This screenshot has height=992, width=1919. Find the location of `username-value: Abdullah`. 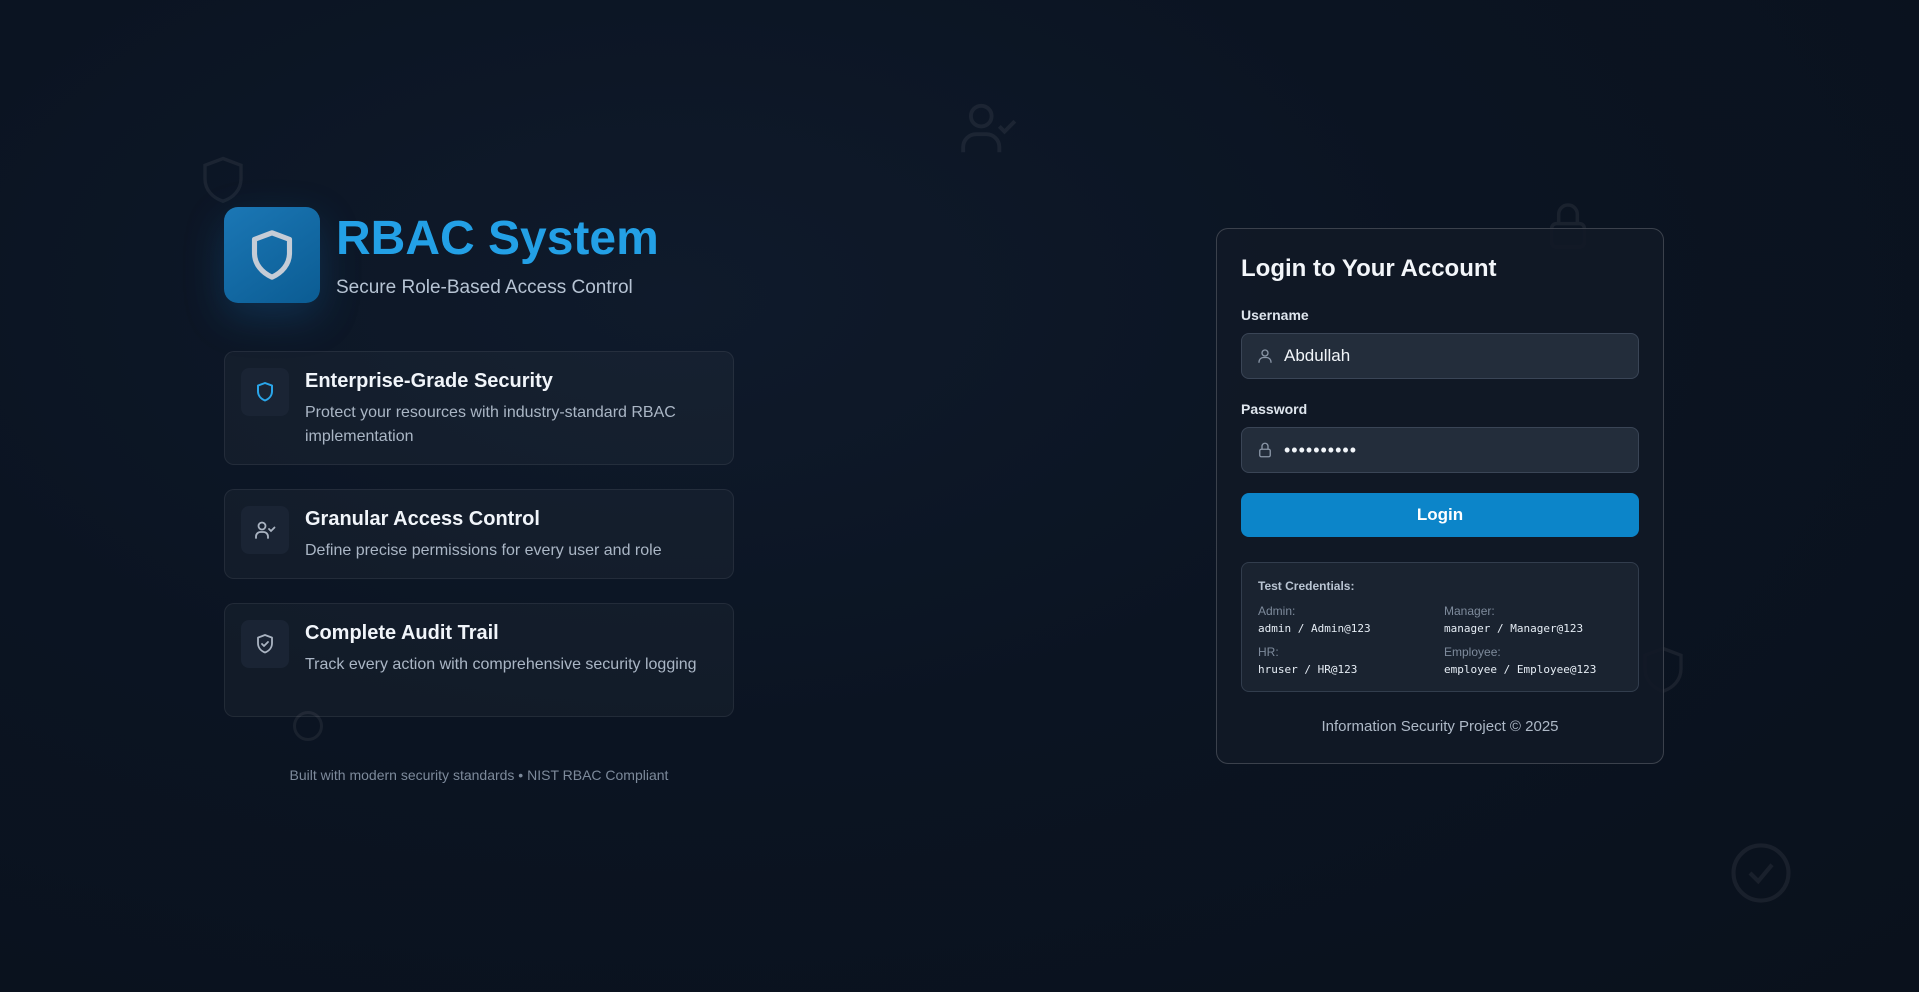

username-value: Abdullah is located at coordinates (1317, 355).